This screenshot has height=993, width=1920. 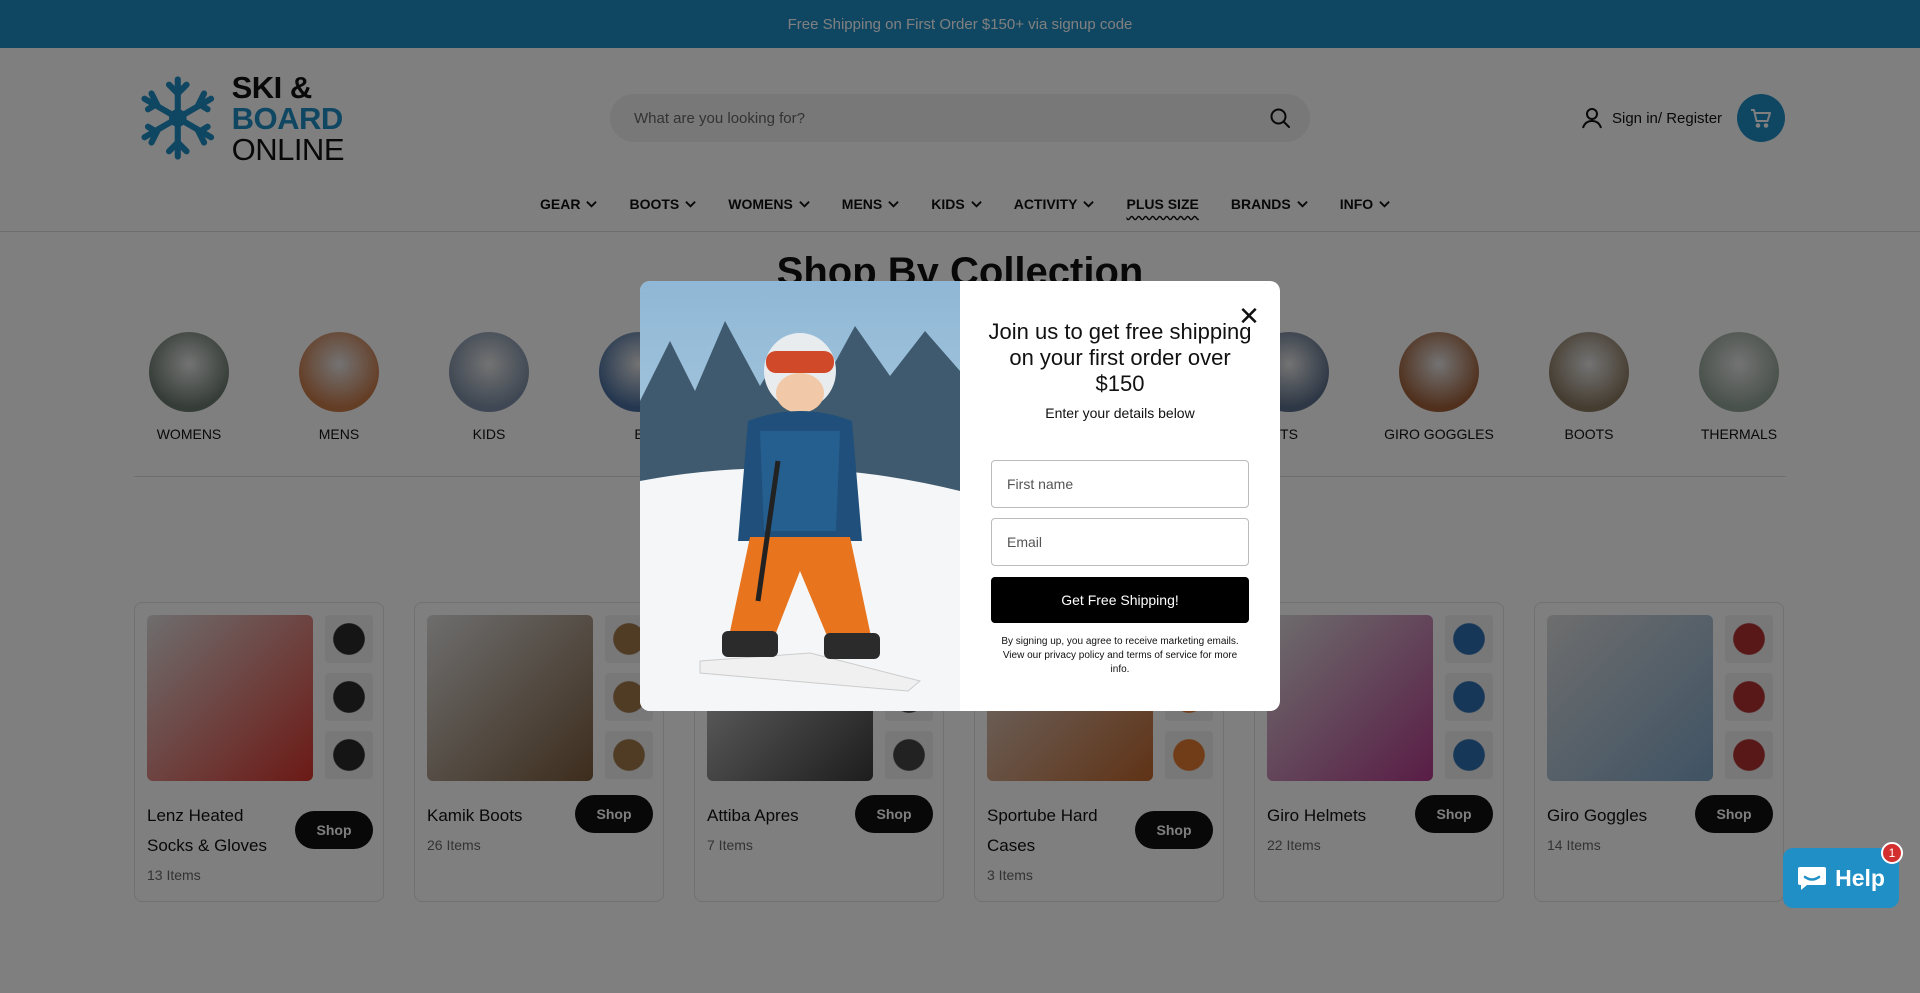 What do you see at coordinates (1812, 878) in the screenshot?
I see `chat-bubble-icon` at bounding box center [1812, 878].